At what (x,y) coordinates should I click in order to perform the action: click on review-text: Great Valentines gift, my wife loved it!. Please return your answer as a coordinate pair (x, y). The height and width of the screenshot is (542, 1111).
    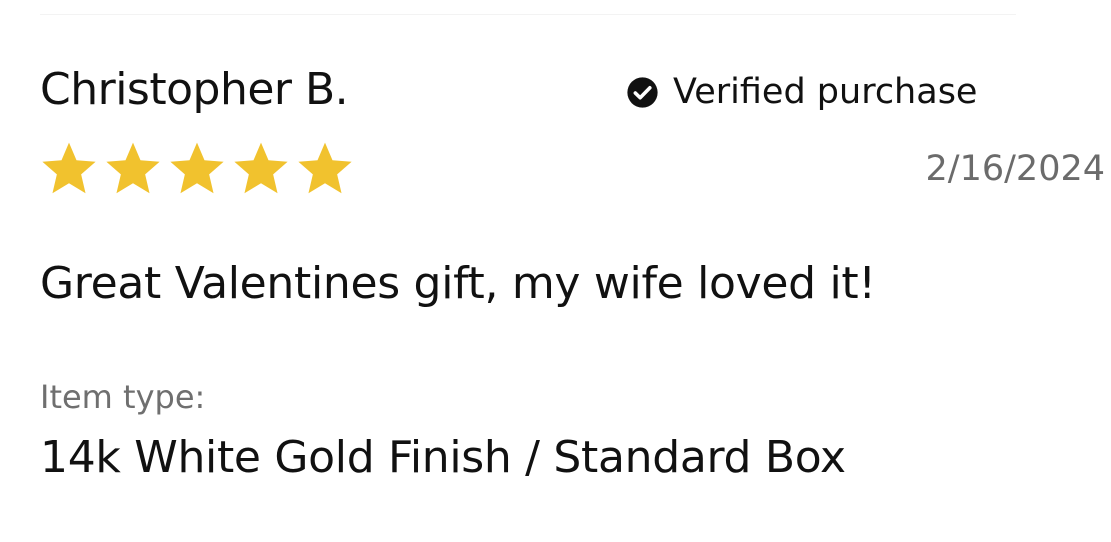
    Looking at the image, I should click on (458, 283).